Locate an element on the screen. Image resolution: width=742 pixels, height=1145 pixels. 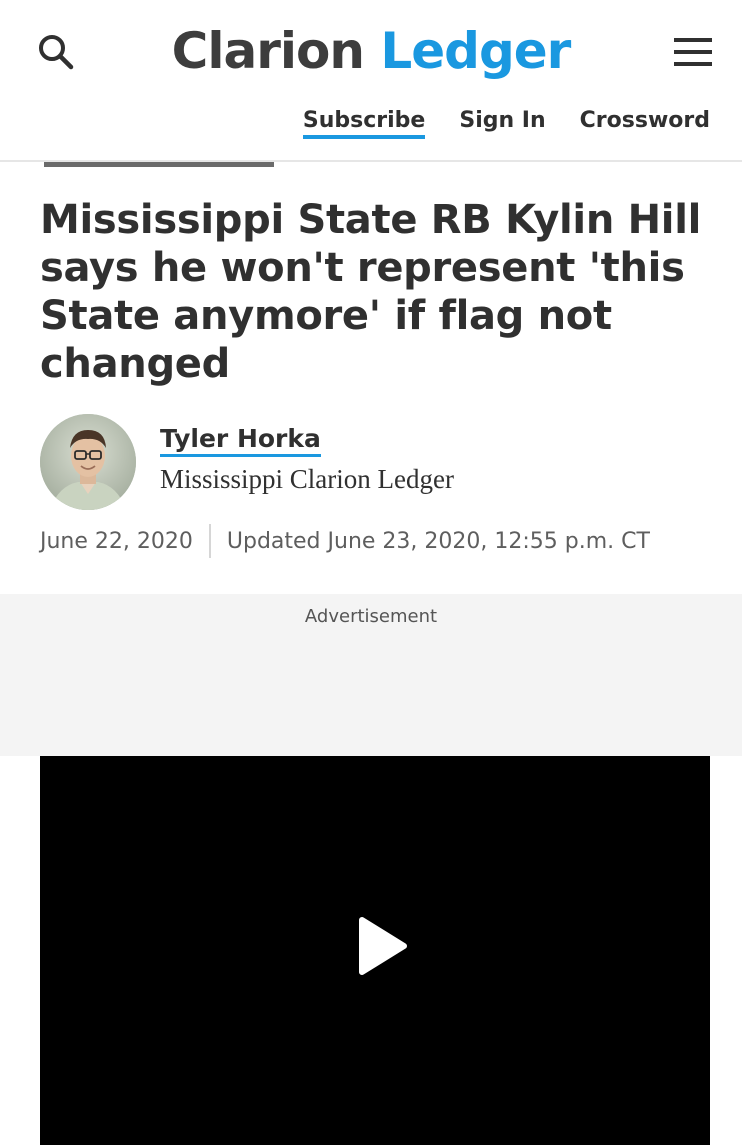
header-nav: Subscribe Sign In Crossword is located at coordinates (506, 123).